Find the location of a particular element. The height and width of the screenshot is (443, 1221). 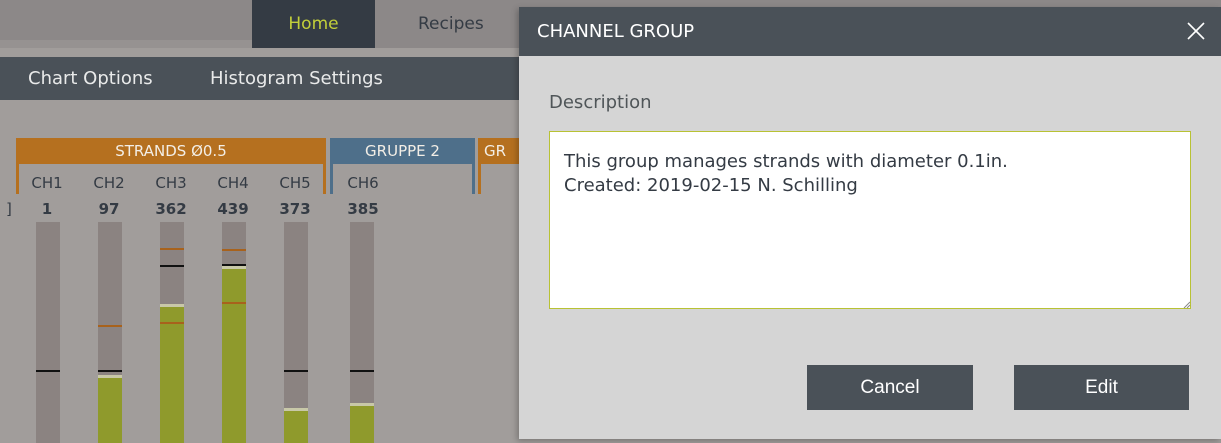

close-icon-glyph is located at coordinates (1196, 31).